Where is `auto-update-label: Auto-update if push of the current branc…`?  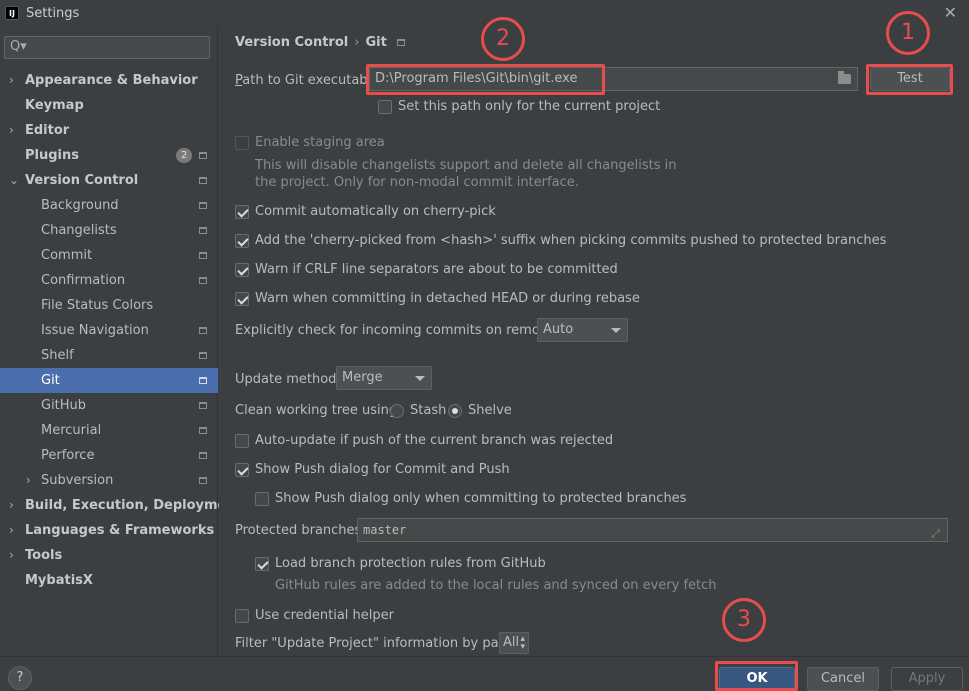 auto-update-label: Auto-update if push of the current branc… is located at coordinates (434, 440).